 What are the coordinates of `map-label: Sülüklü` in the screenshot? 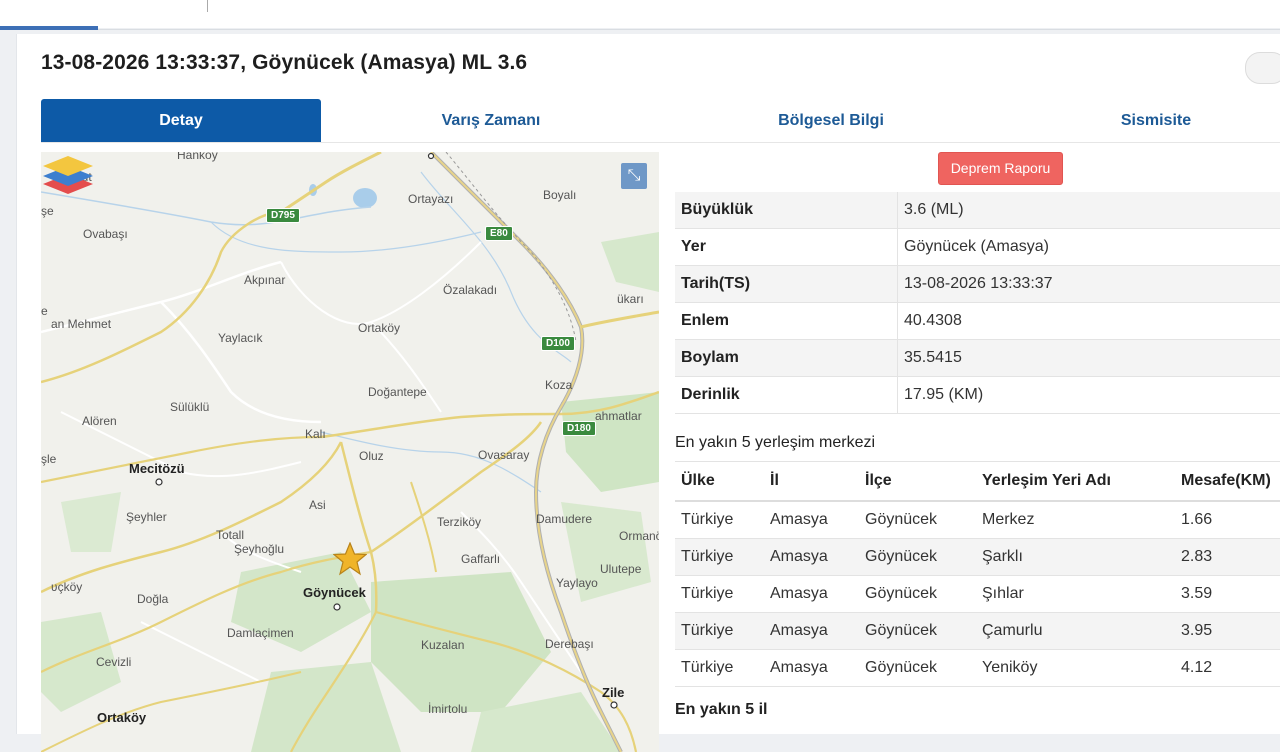 It's located at (189, 407).